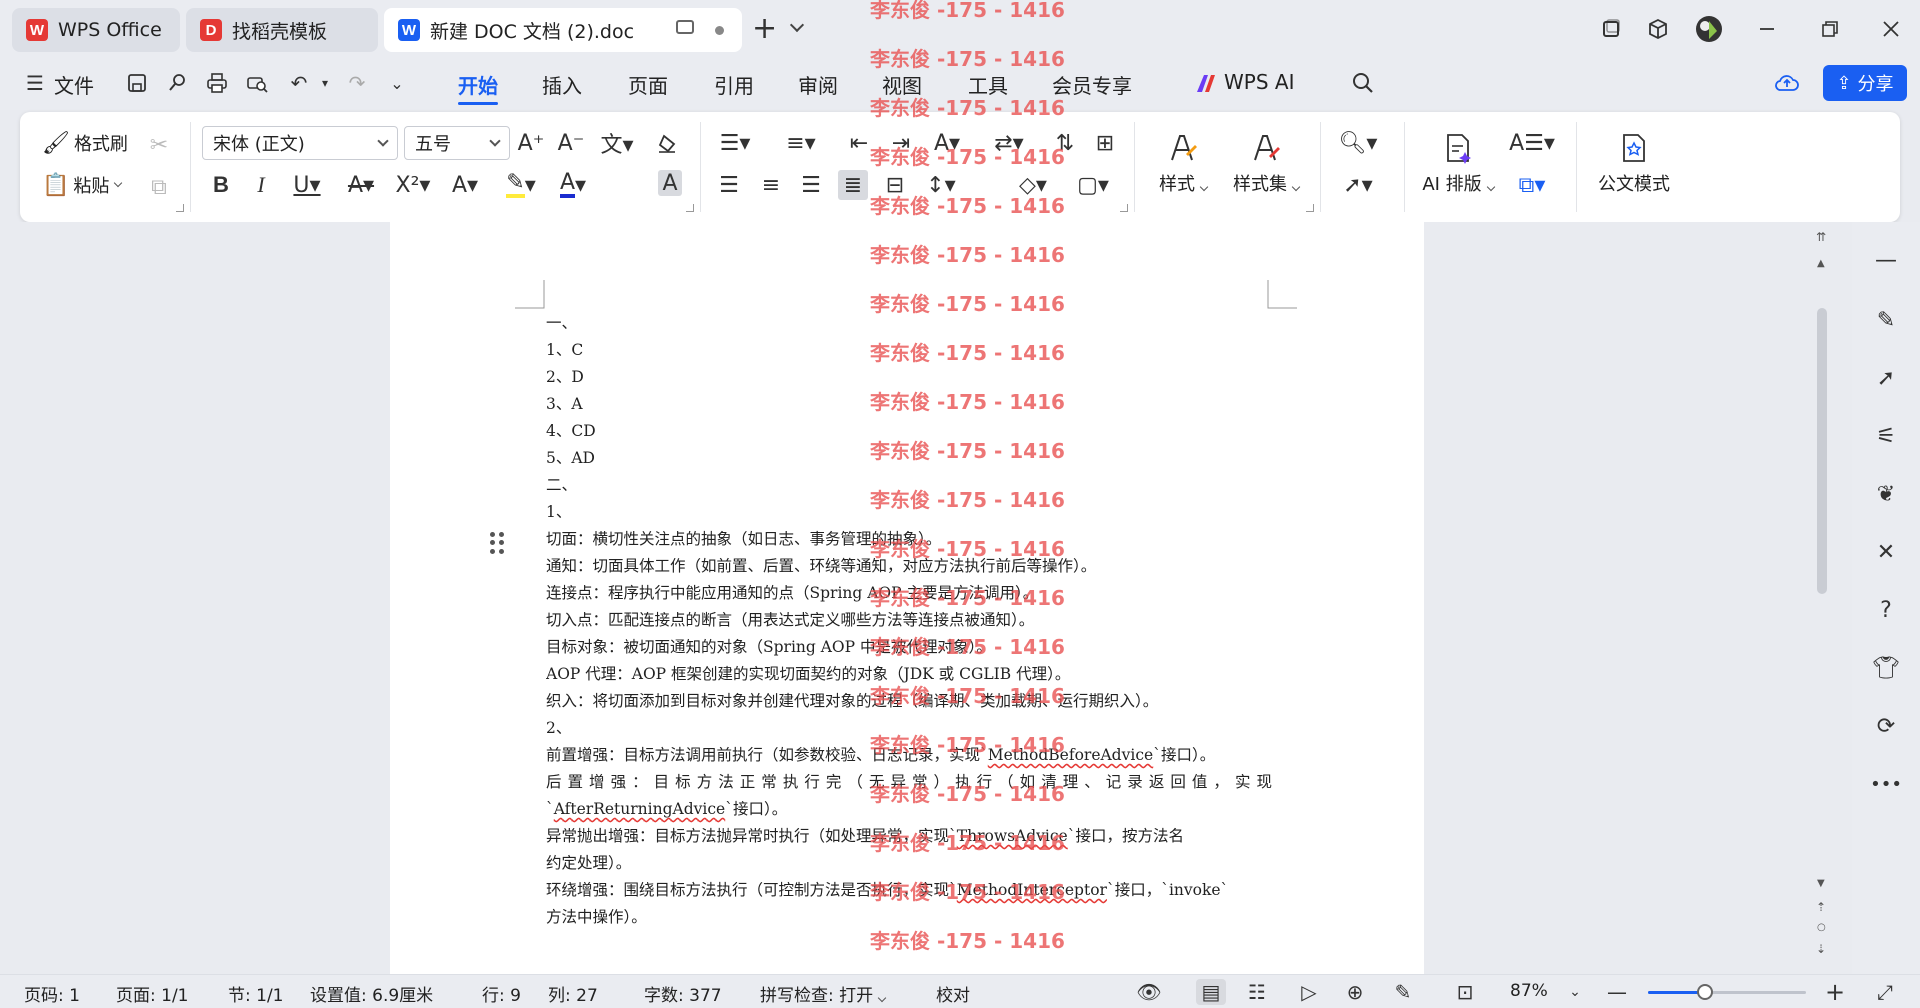 This screenshot has width=1920, height=1008. Describe the element at coordinates (1821, 949) in the screenshot. I see `next-page-icon: ⇣` at that location.